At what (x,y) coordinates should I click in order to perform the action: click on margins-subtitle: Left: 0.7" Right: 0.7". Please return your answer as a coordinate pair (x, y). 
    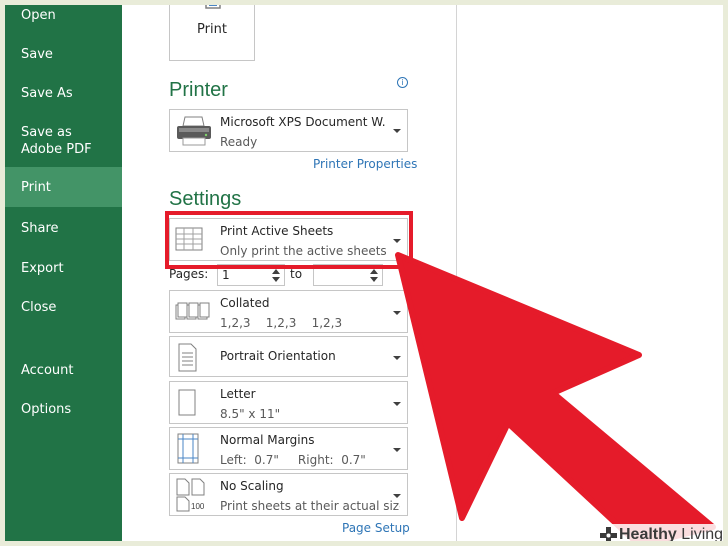
    Looking at the image, I should click on (293, 460).